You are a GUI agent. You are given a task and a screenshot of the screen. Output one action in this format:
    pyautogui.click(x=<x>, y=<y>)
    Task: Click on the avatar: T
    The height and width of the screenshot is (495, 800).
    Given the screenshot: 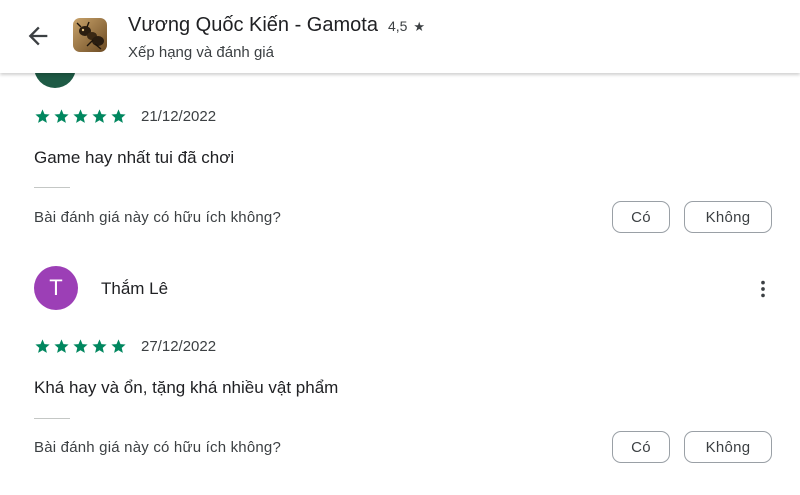 What is the action you would take?
    pyautogui.click(x=56, y=288)
    